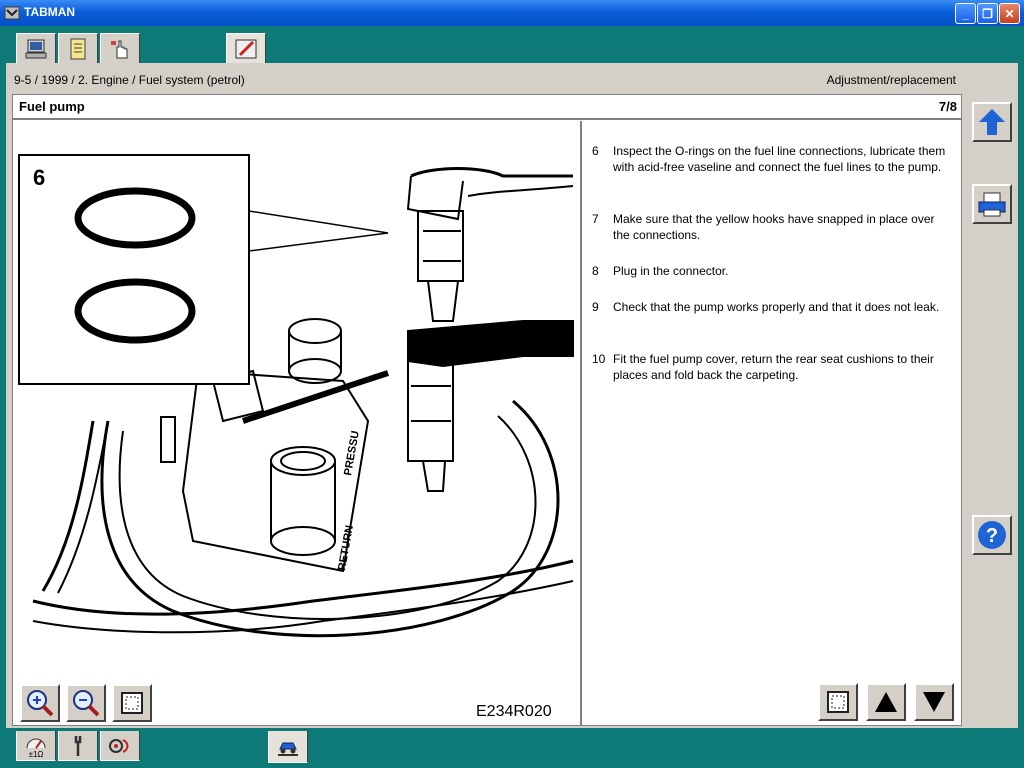 This screenshot has height=768, width=1024. I want to click on fit-page-icon, so click(132, 703).